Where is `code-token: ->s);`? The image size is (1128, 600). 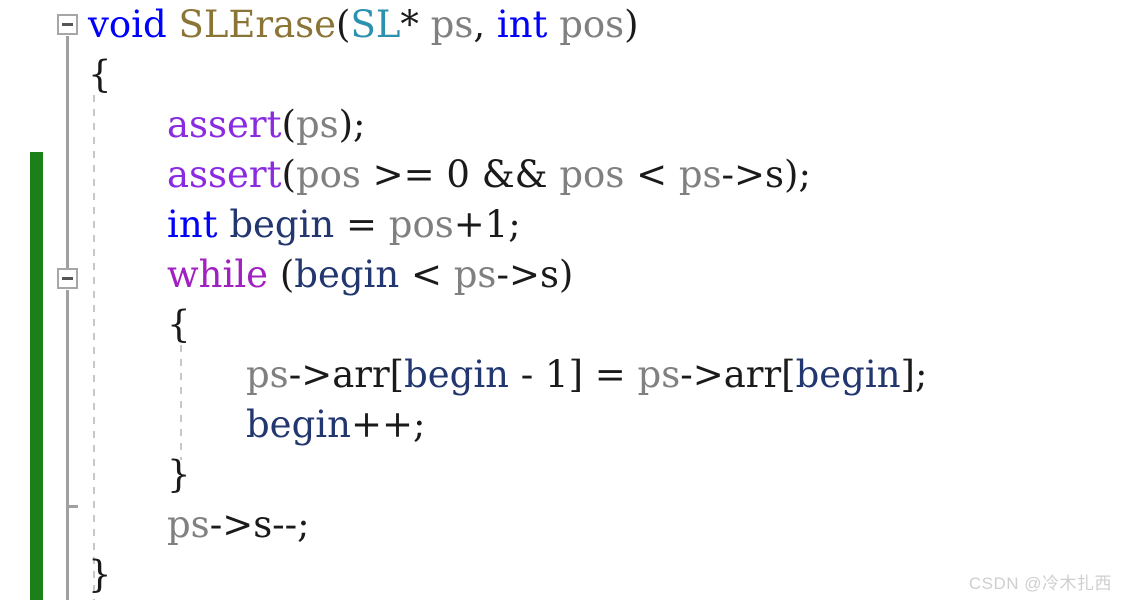 code-token: ->s); is located at coordinates (766, 174).